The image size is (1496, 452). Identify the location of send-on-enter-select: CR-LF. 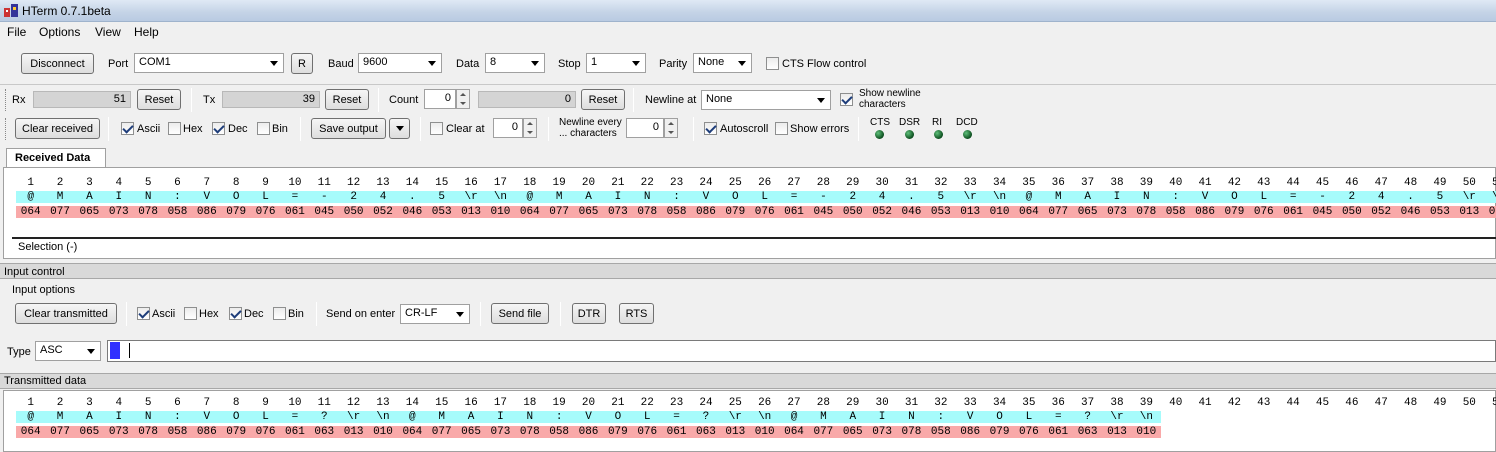
(435, 314).